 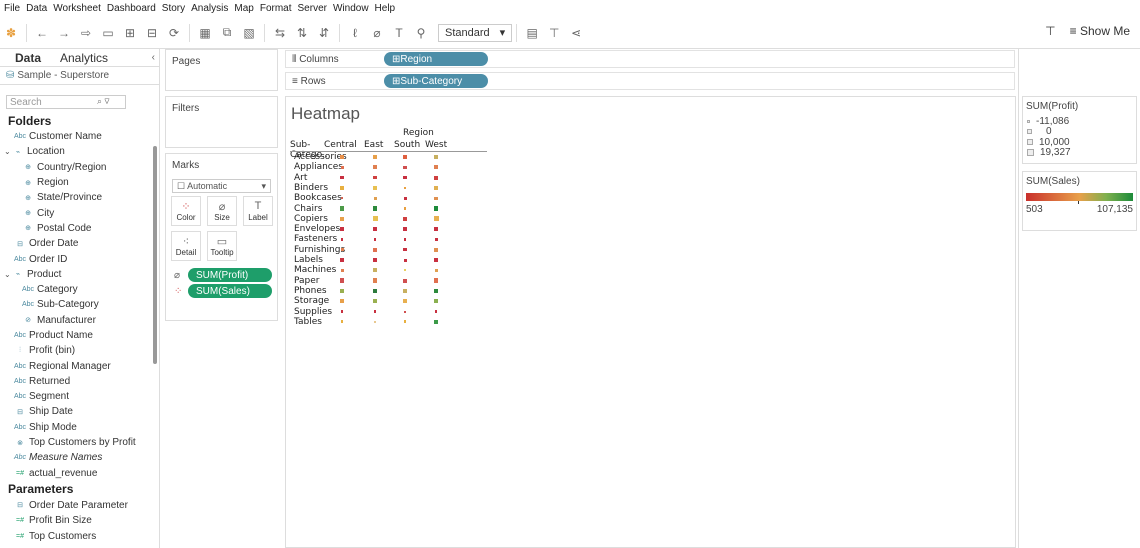 I want to click on menu-item-analysis: Analysis, so click(x=209, y=8).